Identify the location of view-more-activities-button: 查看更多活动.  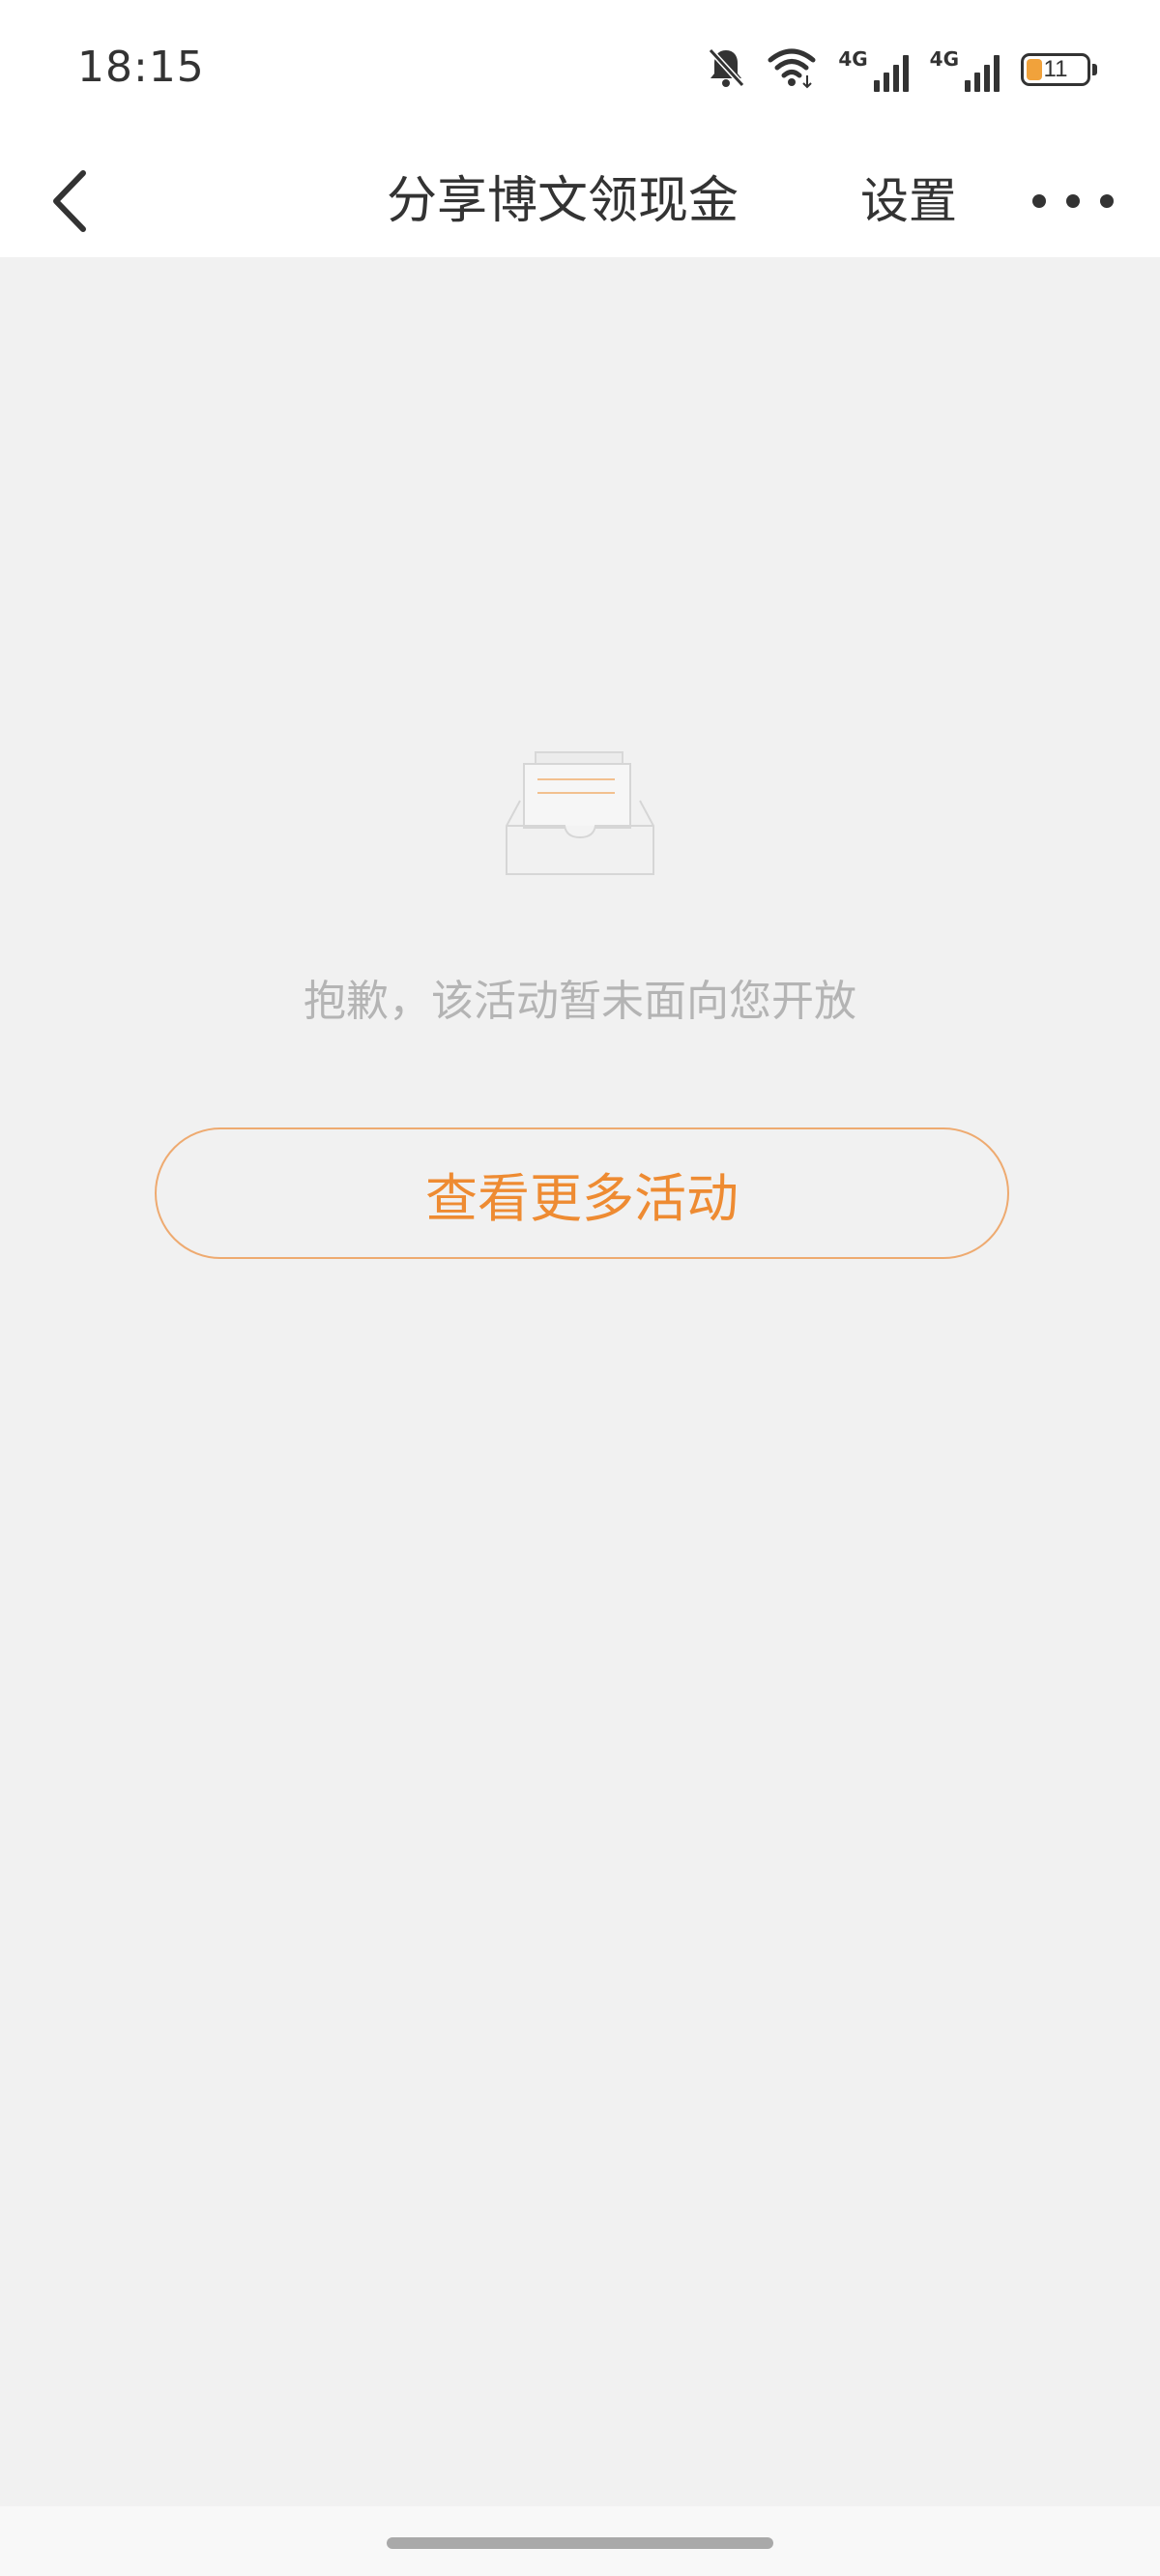
(582, 1193).